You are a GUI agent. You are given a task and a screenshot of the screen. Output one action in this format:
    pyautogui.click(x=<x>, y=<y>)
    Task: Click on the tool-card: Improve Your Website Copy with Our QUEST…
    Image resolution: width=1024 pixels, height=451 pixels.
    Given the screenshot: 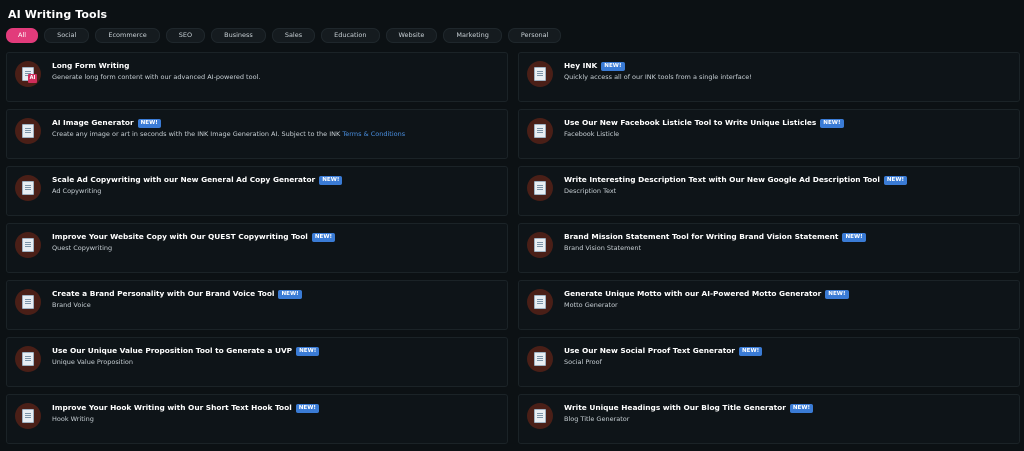 What is the action you would take?
    pyautogui.click(x=257, y=248)
    